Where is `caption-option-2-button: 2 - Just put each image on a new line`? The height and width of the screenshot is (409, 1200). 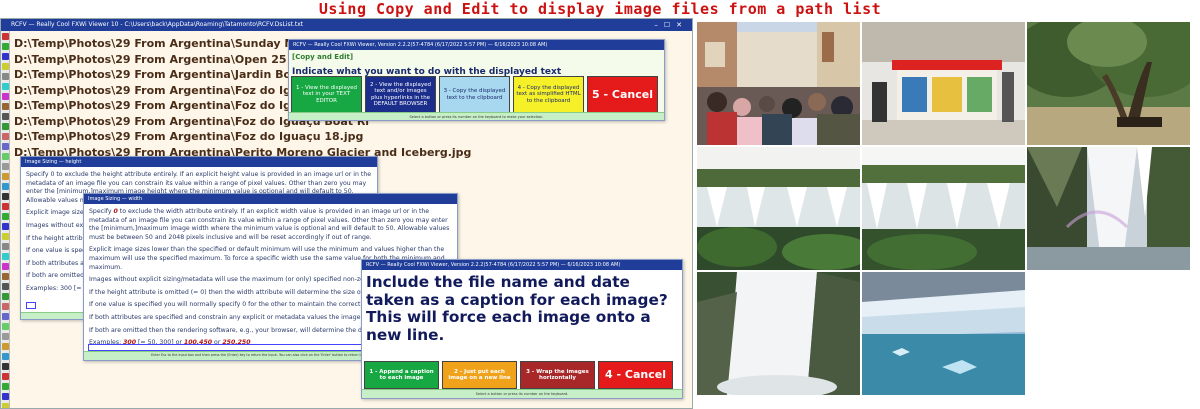 caption-option-2-button: 2 - Just put each image on a new line is located at coordinates (479, 375).